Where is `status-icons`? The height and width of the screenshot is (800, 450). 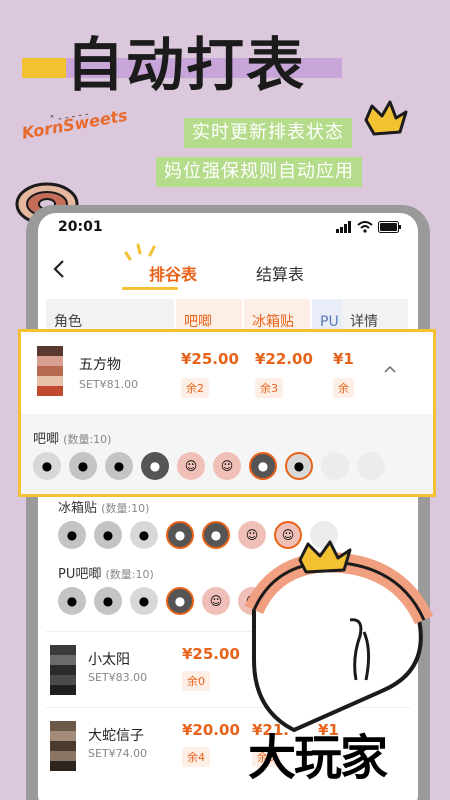 status-icons is located at coordinates (369, 227).